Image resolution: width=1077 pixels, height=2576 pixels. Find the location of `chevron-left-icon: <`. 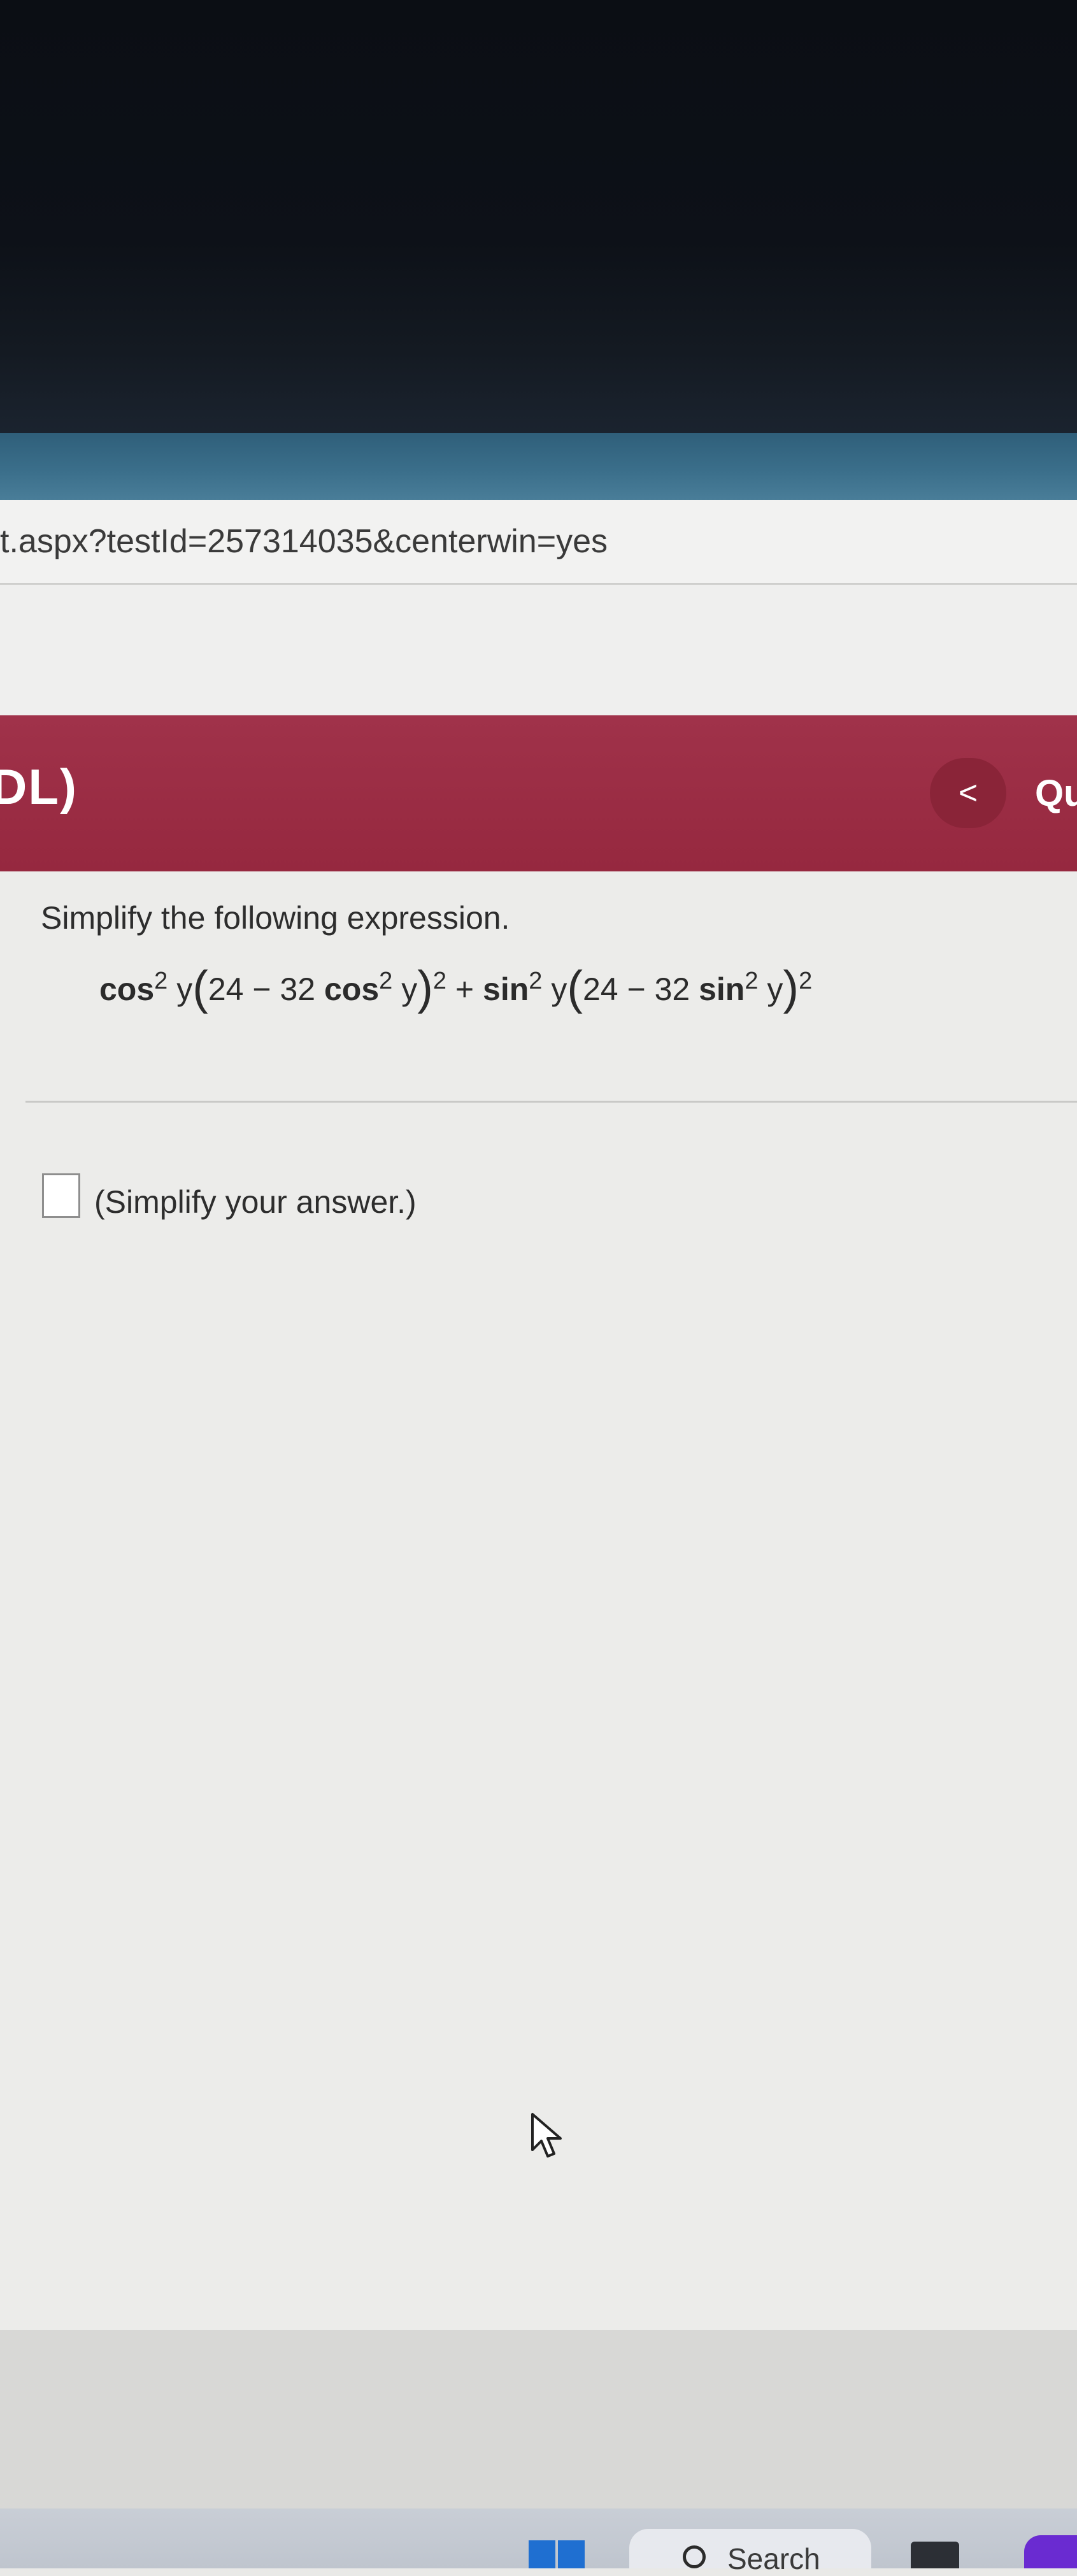

chevron-left-icon: < is located at coordinates (968, 794).